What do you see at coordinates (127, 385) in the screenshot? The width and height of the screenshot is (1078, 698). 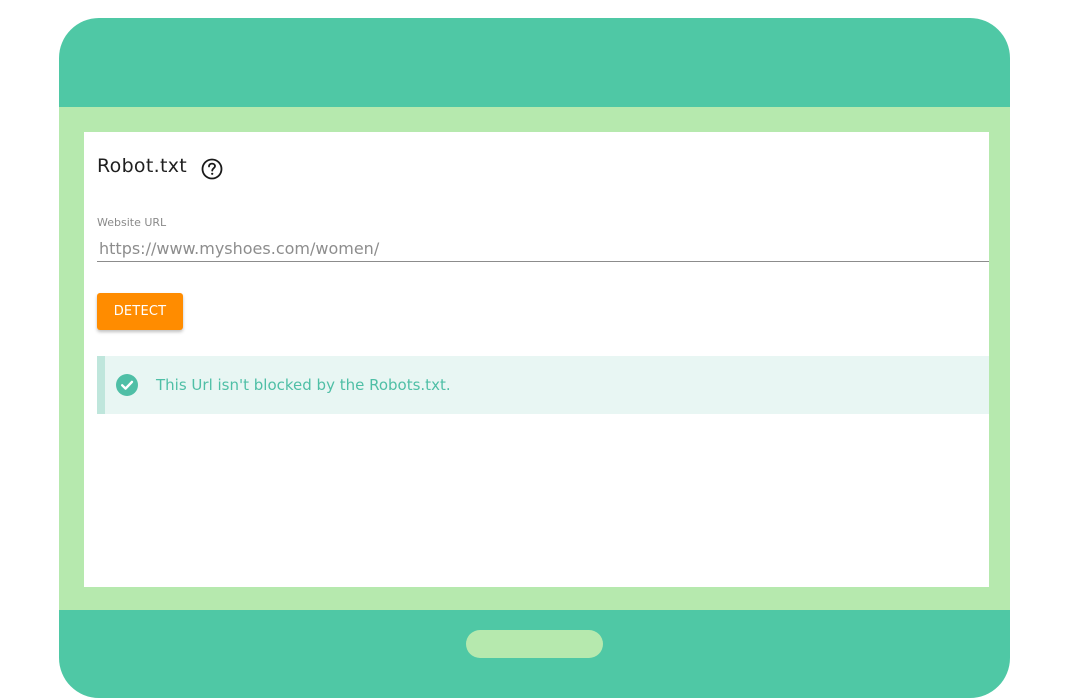 I see `check-circle-icon` at bounding box center [127, 385].